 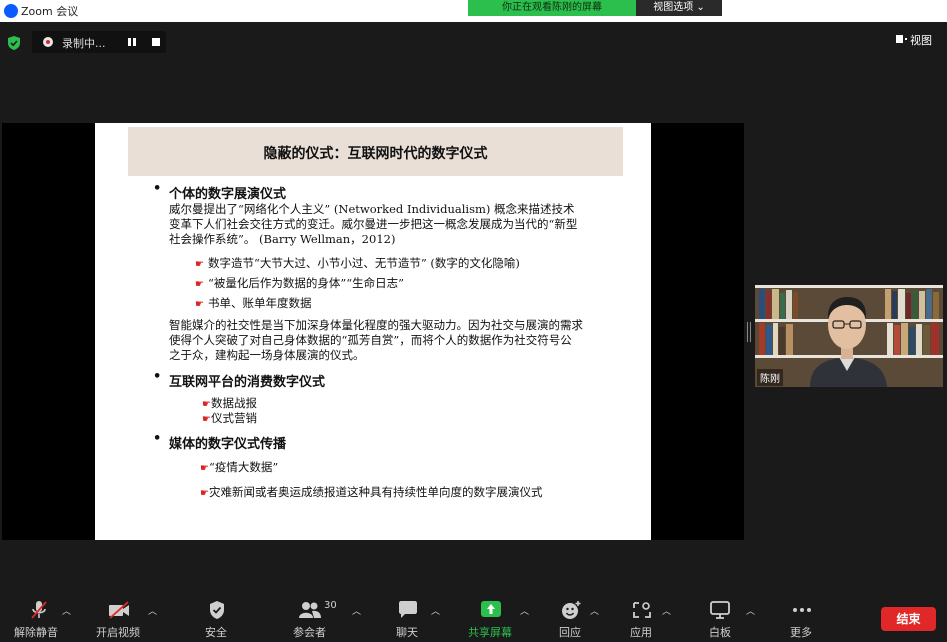 I want to click on participant-name: 陈刚, so click(x=770, y=377).